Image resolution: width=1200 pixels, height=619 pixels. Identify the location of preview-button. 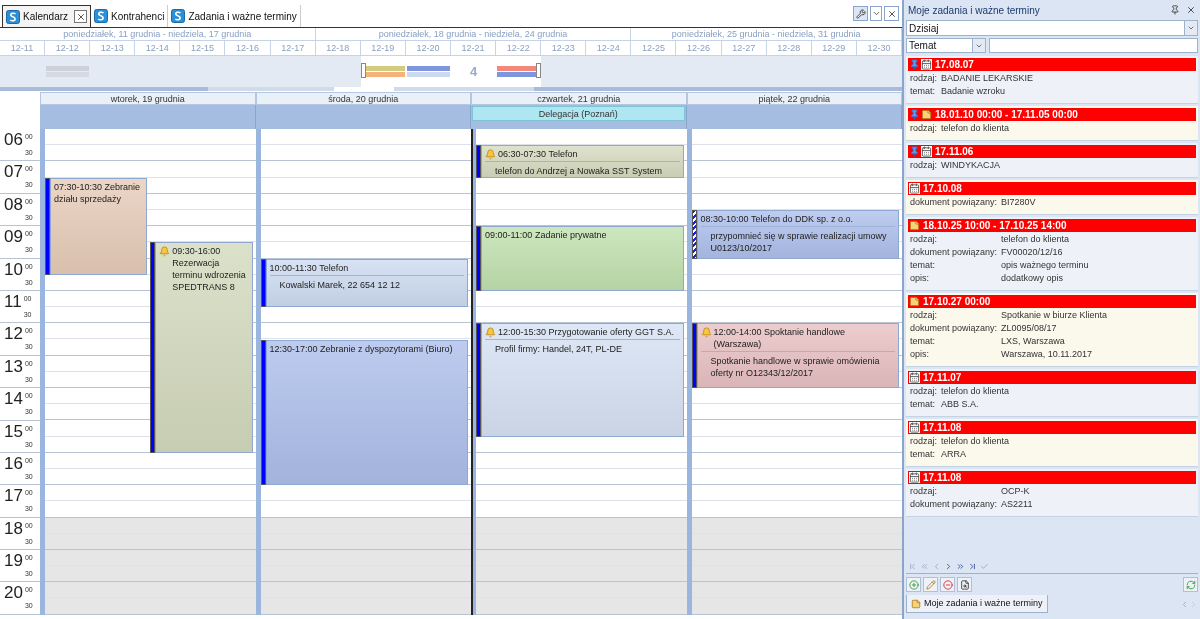
(964, 584).